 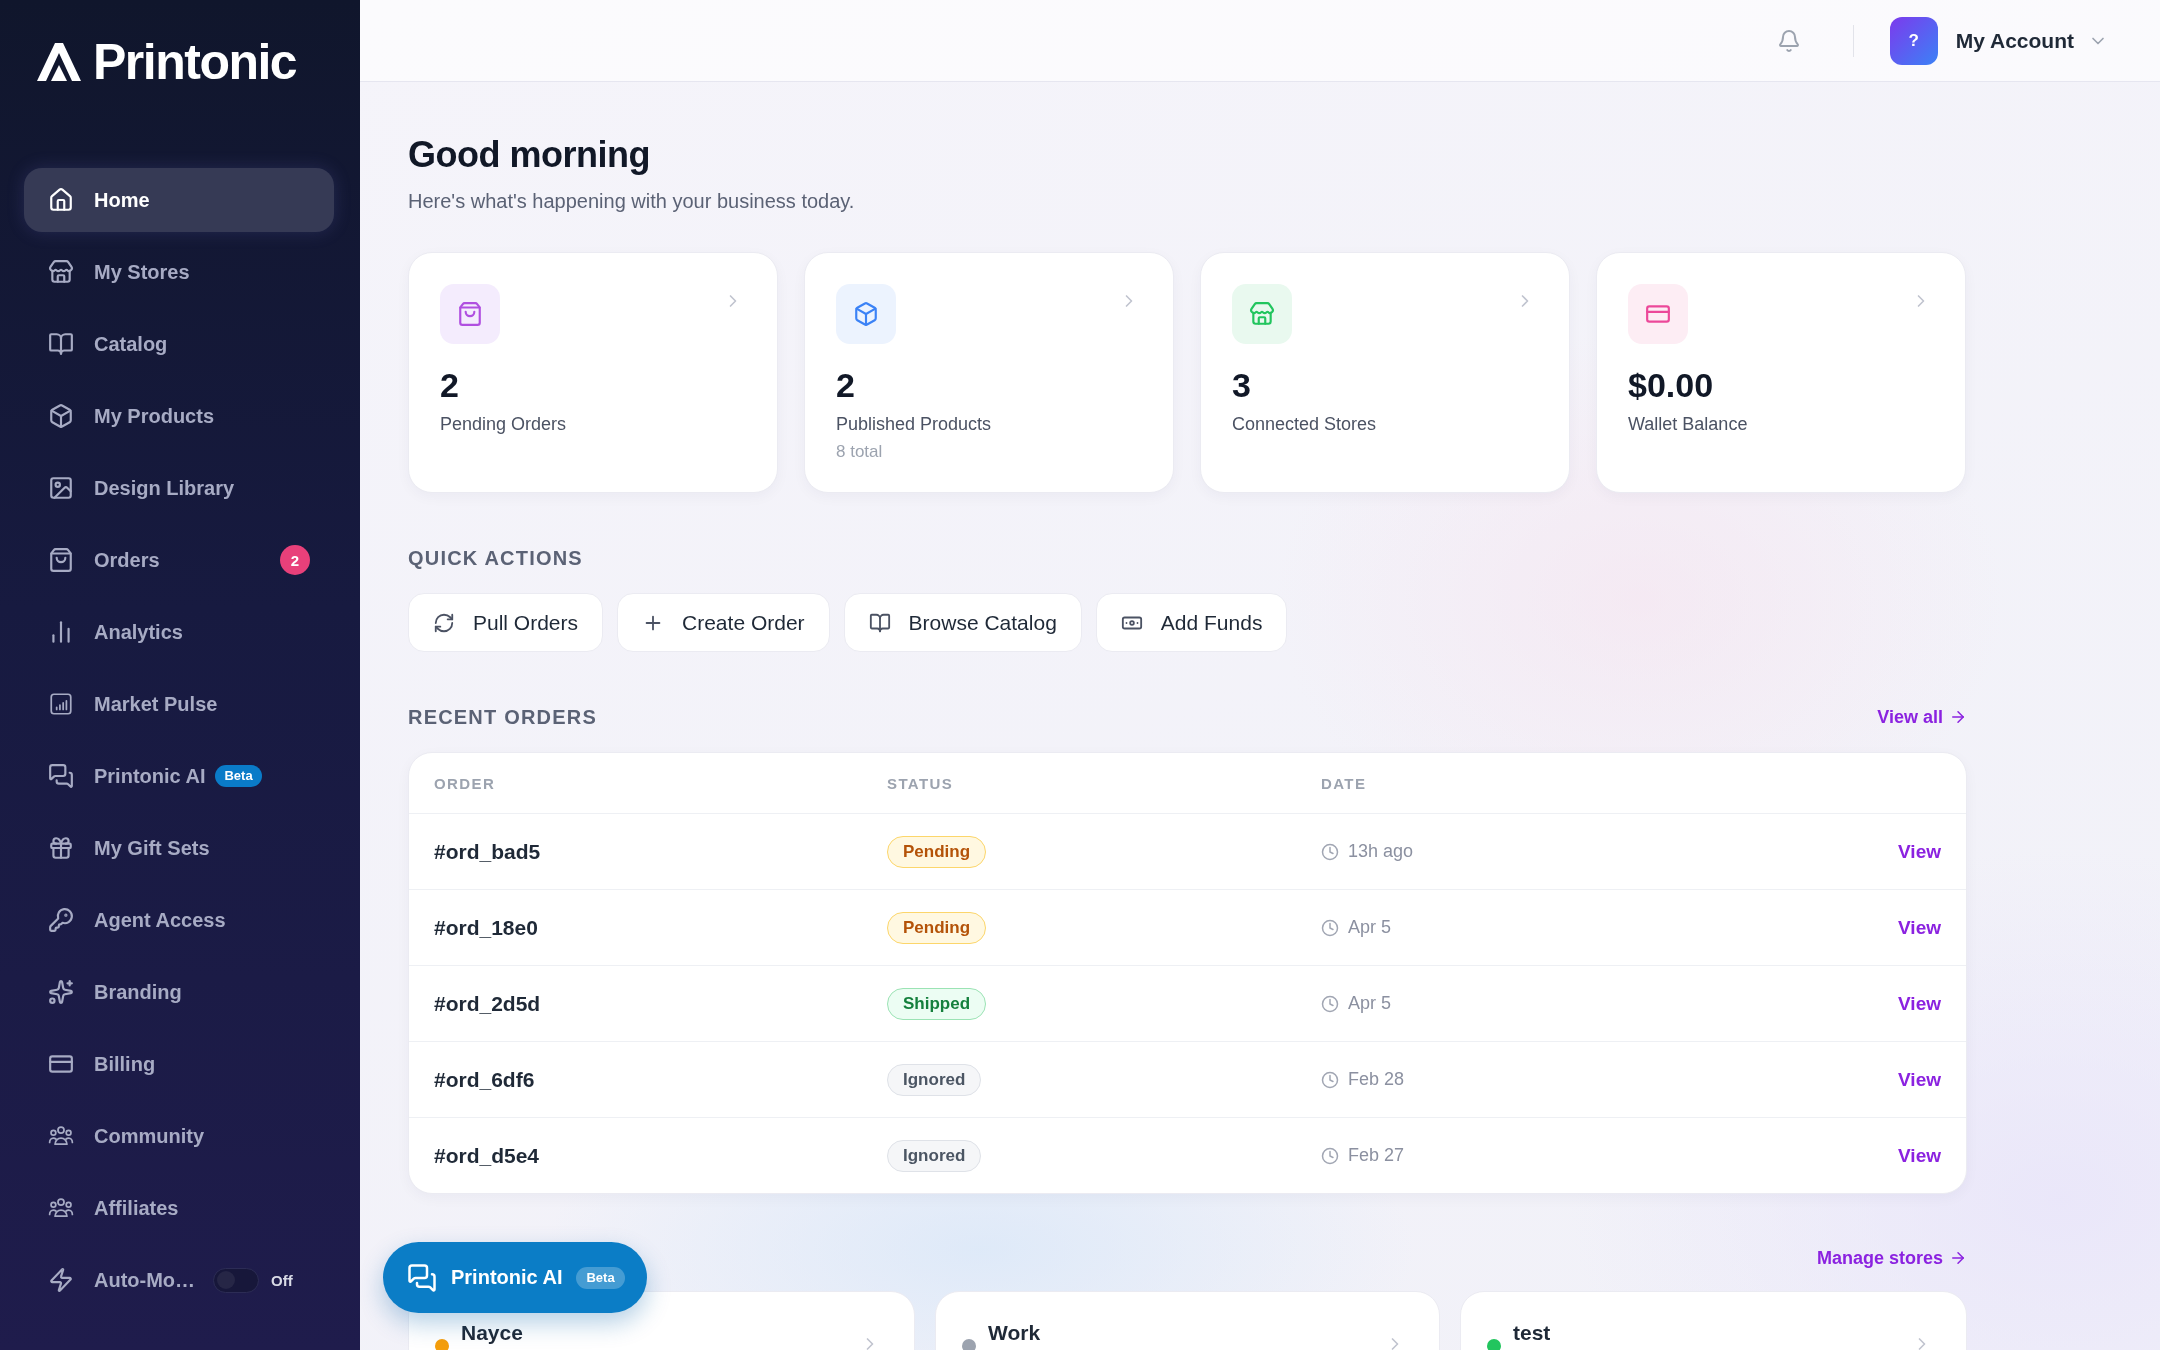 What do you see at coordinates (1187, 1320) in the screenshot?
I see `store-card: Work` at bounding box center [1187, 1320].